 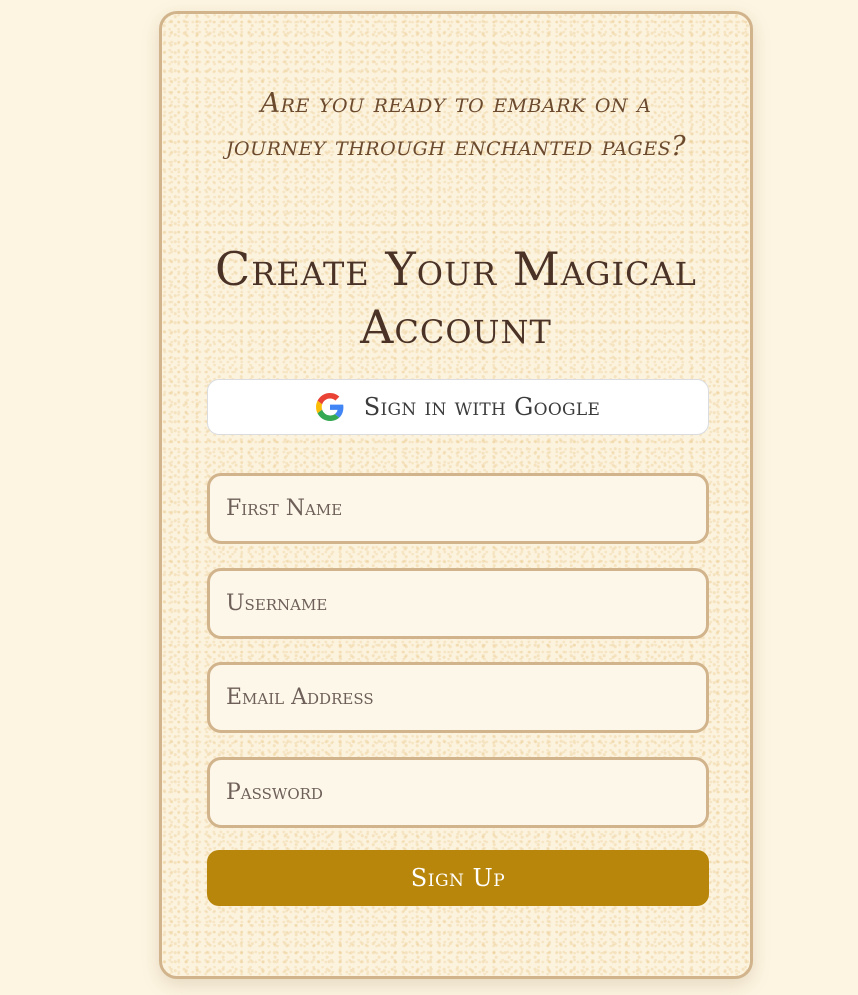 What do you see at coordinates (329, 407) in the screenshot?
I see `google-g-icon` at bounding box center [329, 407].